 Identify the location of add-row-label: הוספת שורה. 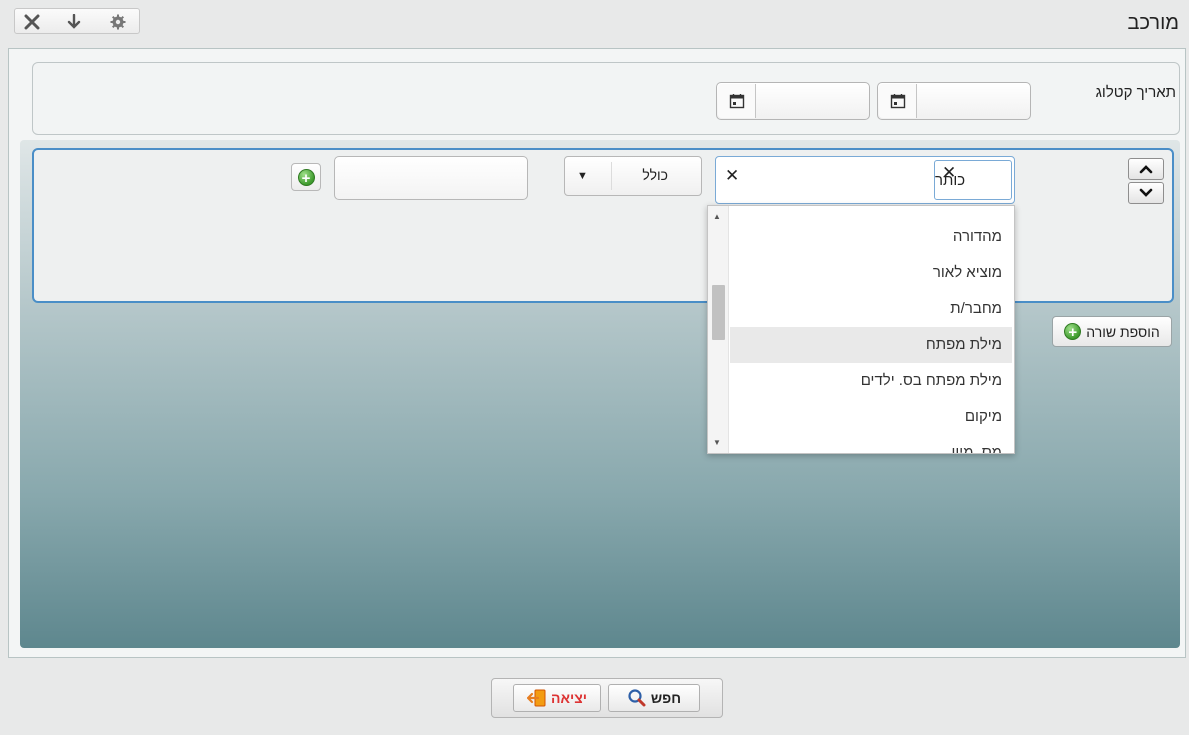
(1123, 331).